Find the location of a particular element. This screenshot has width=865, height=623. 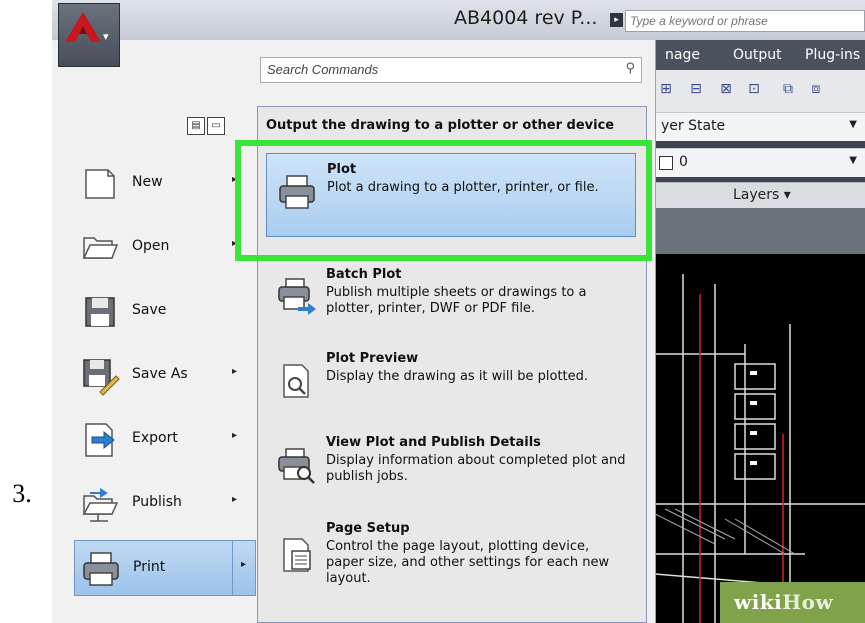

ribbon-tabs: nage Output Plug-ins is located at coordinates (760, 55).